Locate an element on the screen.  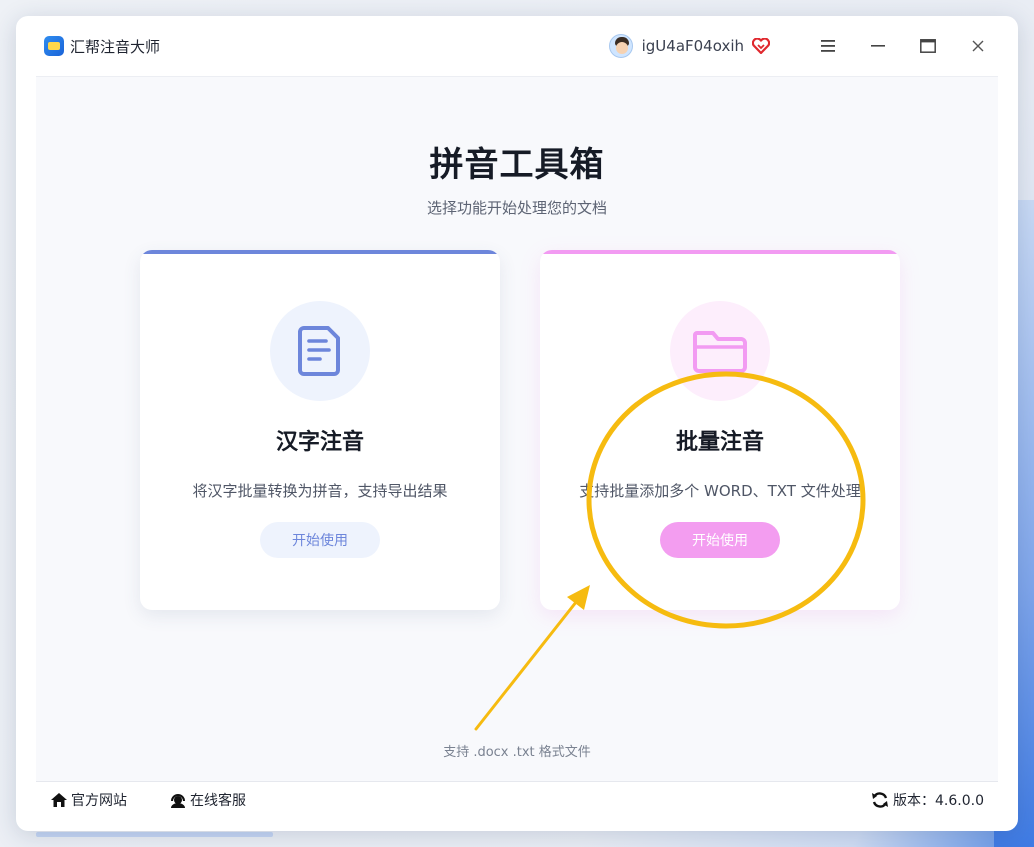
user-avatar is located at coordinates (620, 46).